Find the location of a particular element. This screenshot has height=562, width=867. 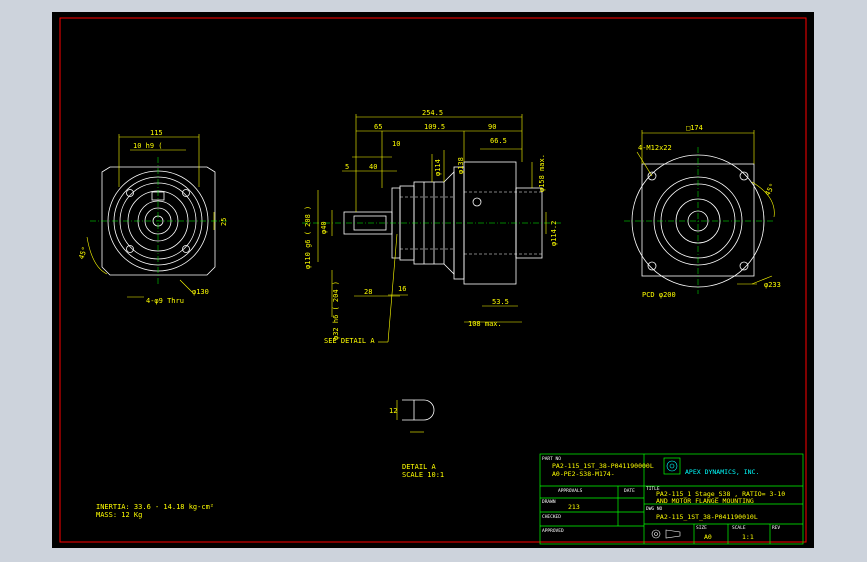

dim-pcd-200: PCD φ200 is located at coordinates (659, 295).